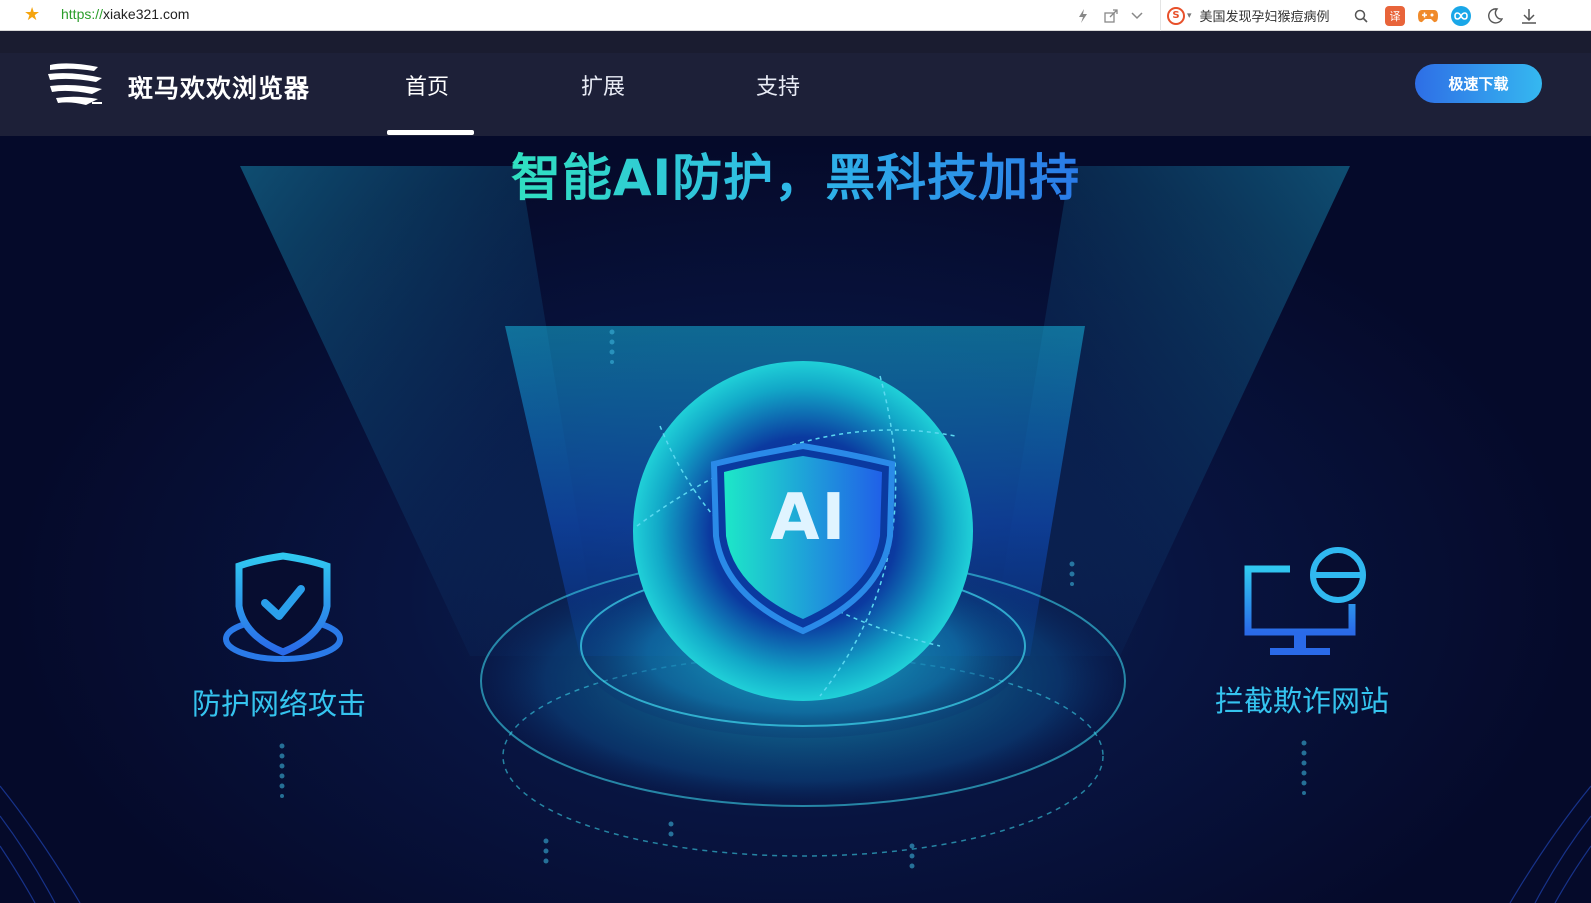 This screenshot has height=903, width=1591. Describe the element at coordinates (279, 704) in the screenshot. I see `feature-protect-attacks: 防护网络攻击` at that location.